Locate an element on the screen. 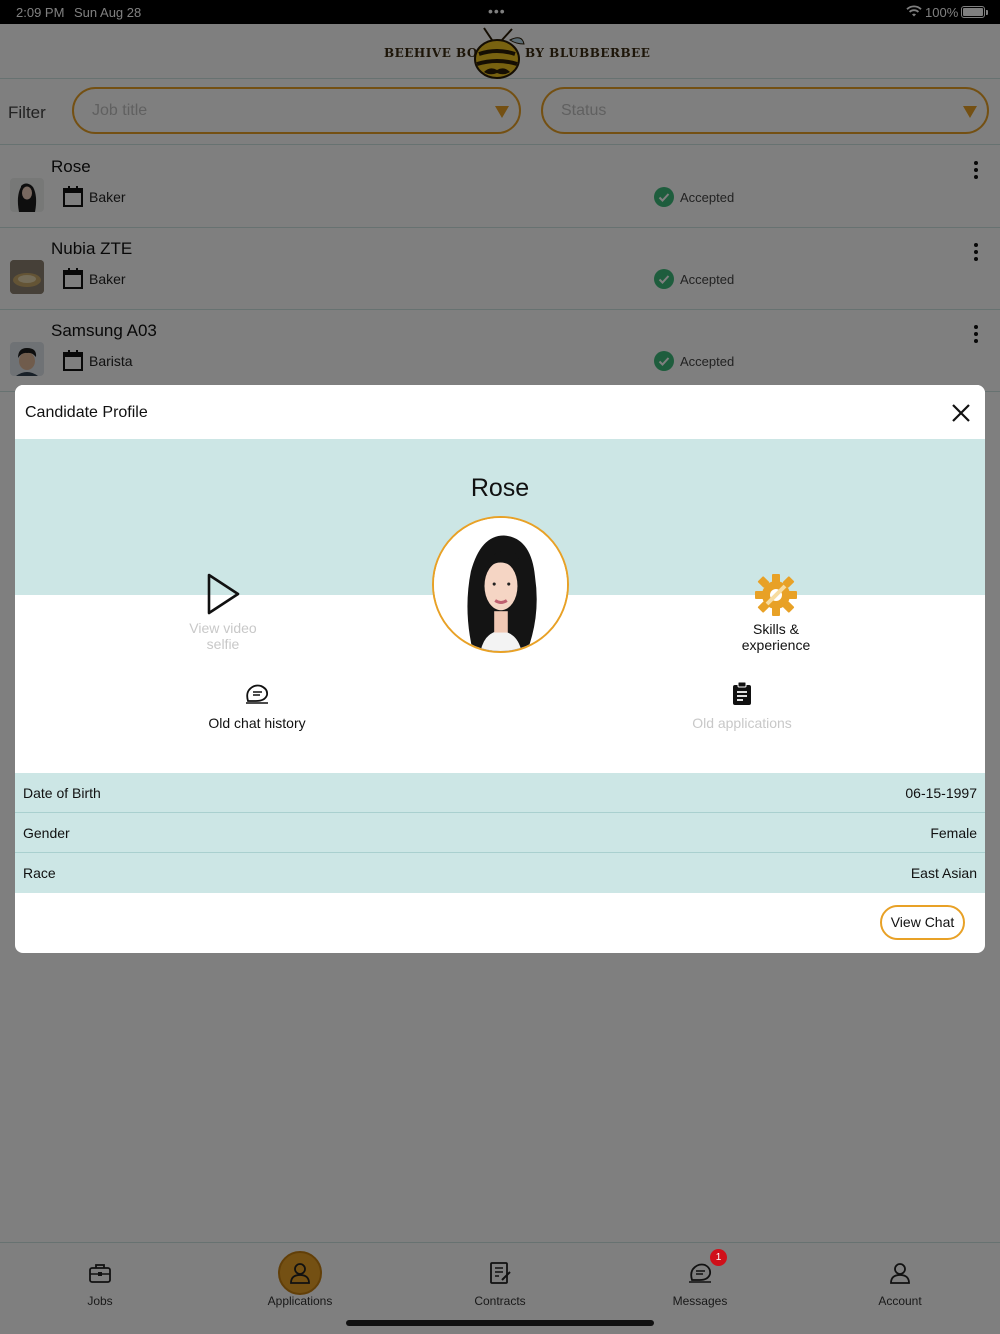 This screenshot has height=1334, width=1000. modal-header: Candidate Profile is located at coordinates (500, 412).